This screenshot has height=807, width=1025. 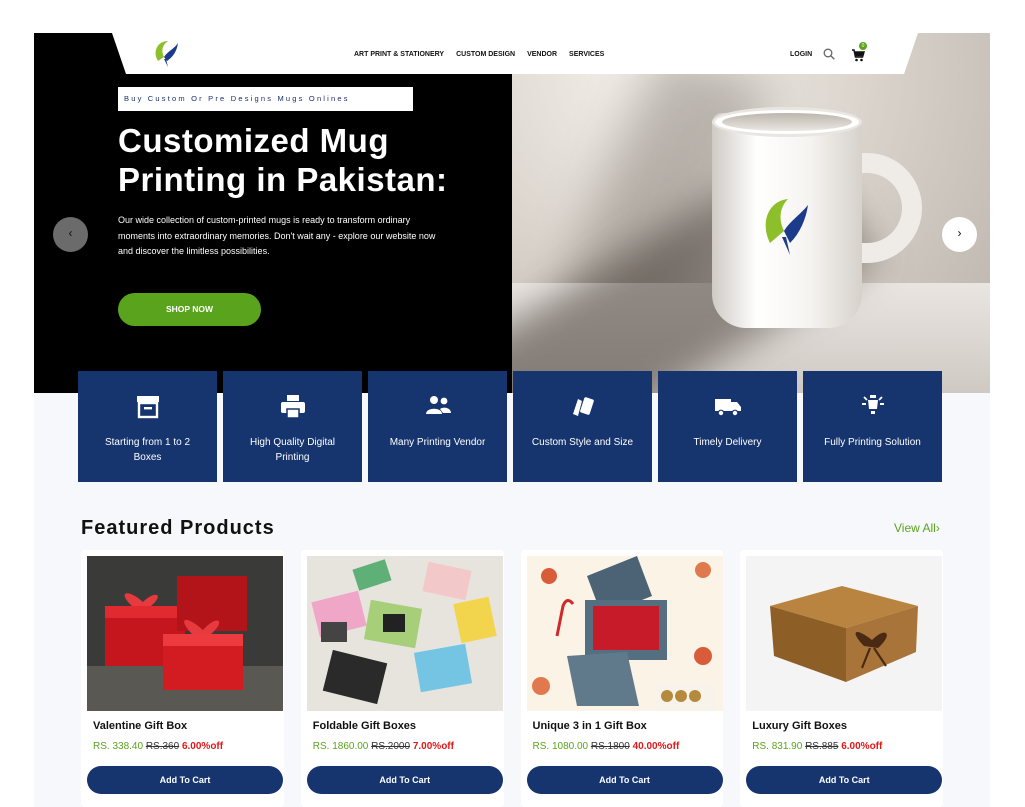 What do you see at coordinates (727, 442) in the screenshot?
I see `feature-label: Timely Delivery` at bounding box center [727, 442].